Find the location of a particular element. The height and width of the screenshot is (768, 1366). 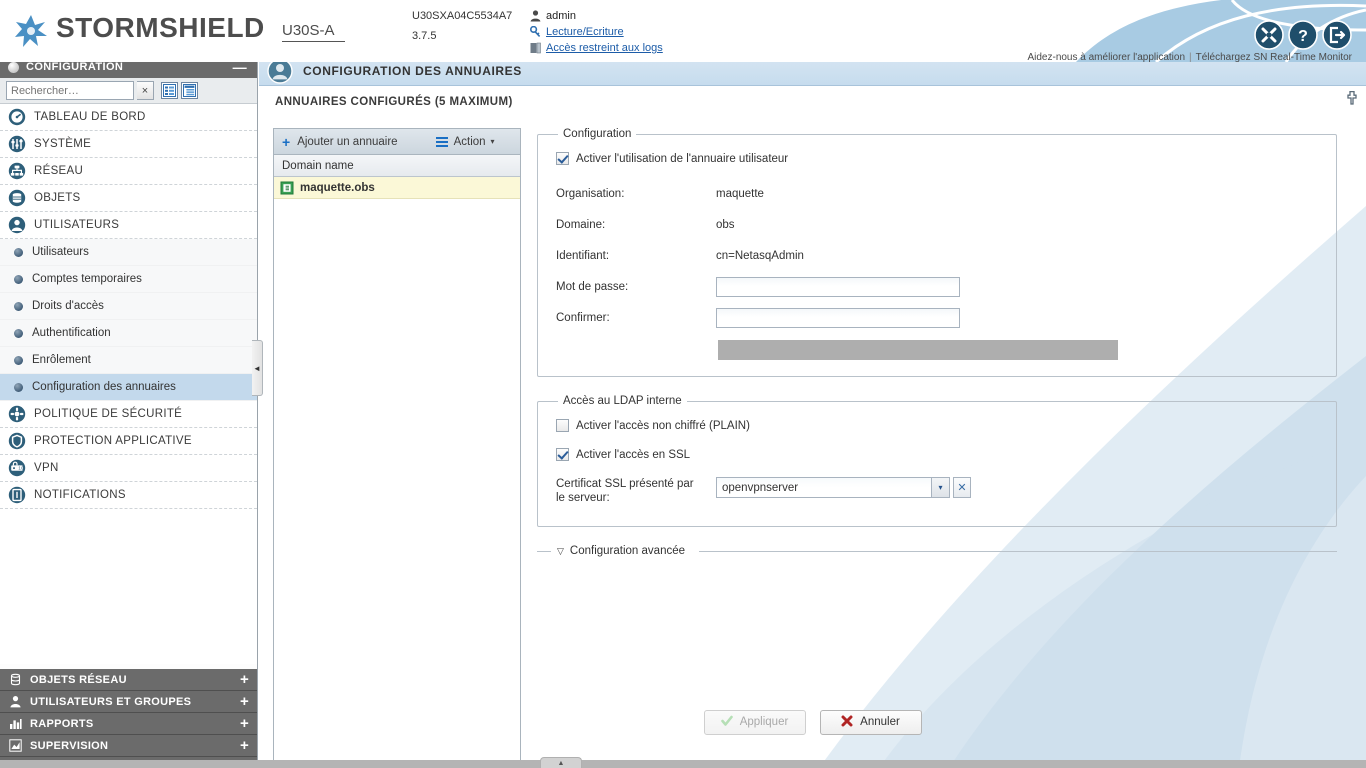

tools-icon is located at coordinates (1269, 35).